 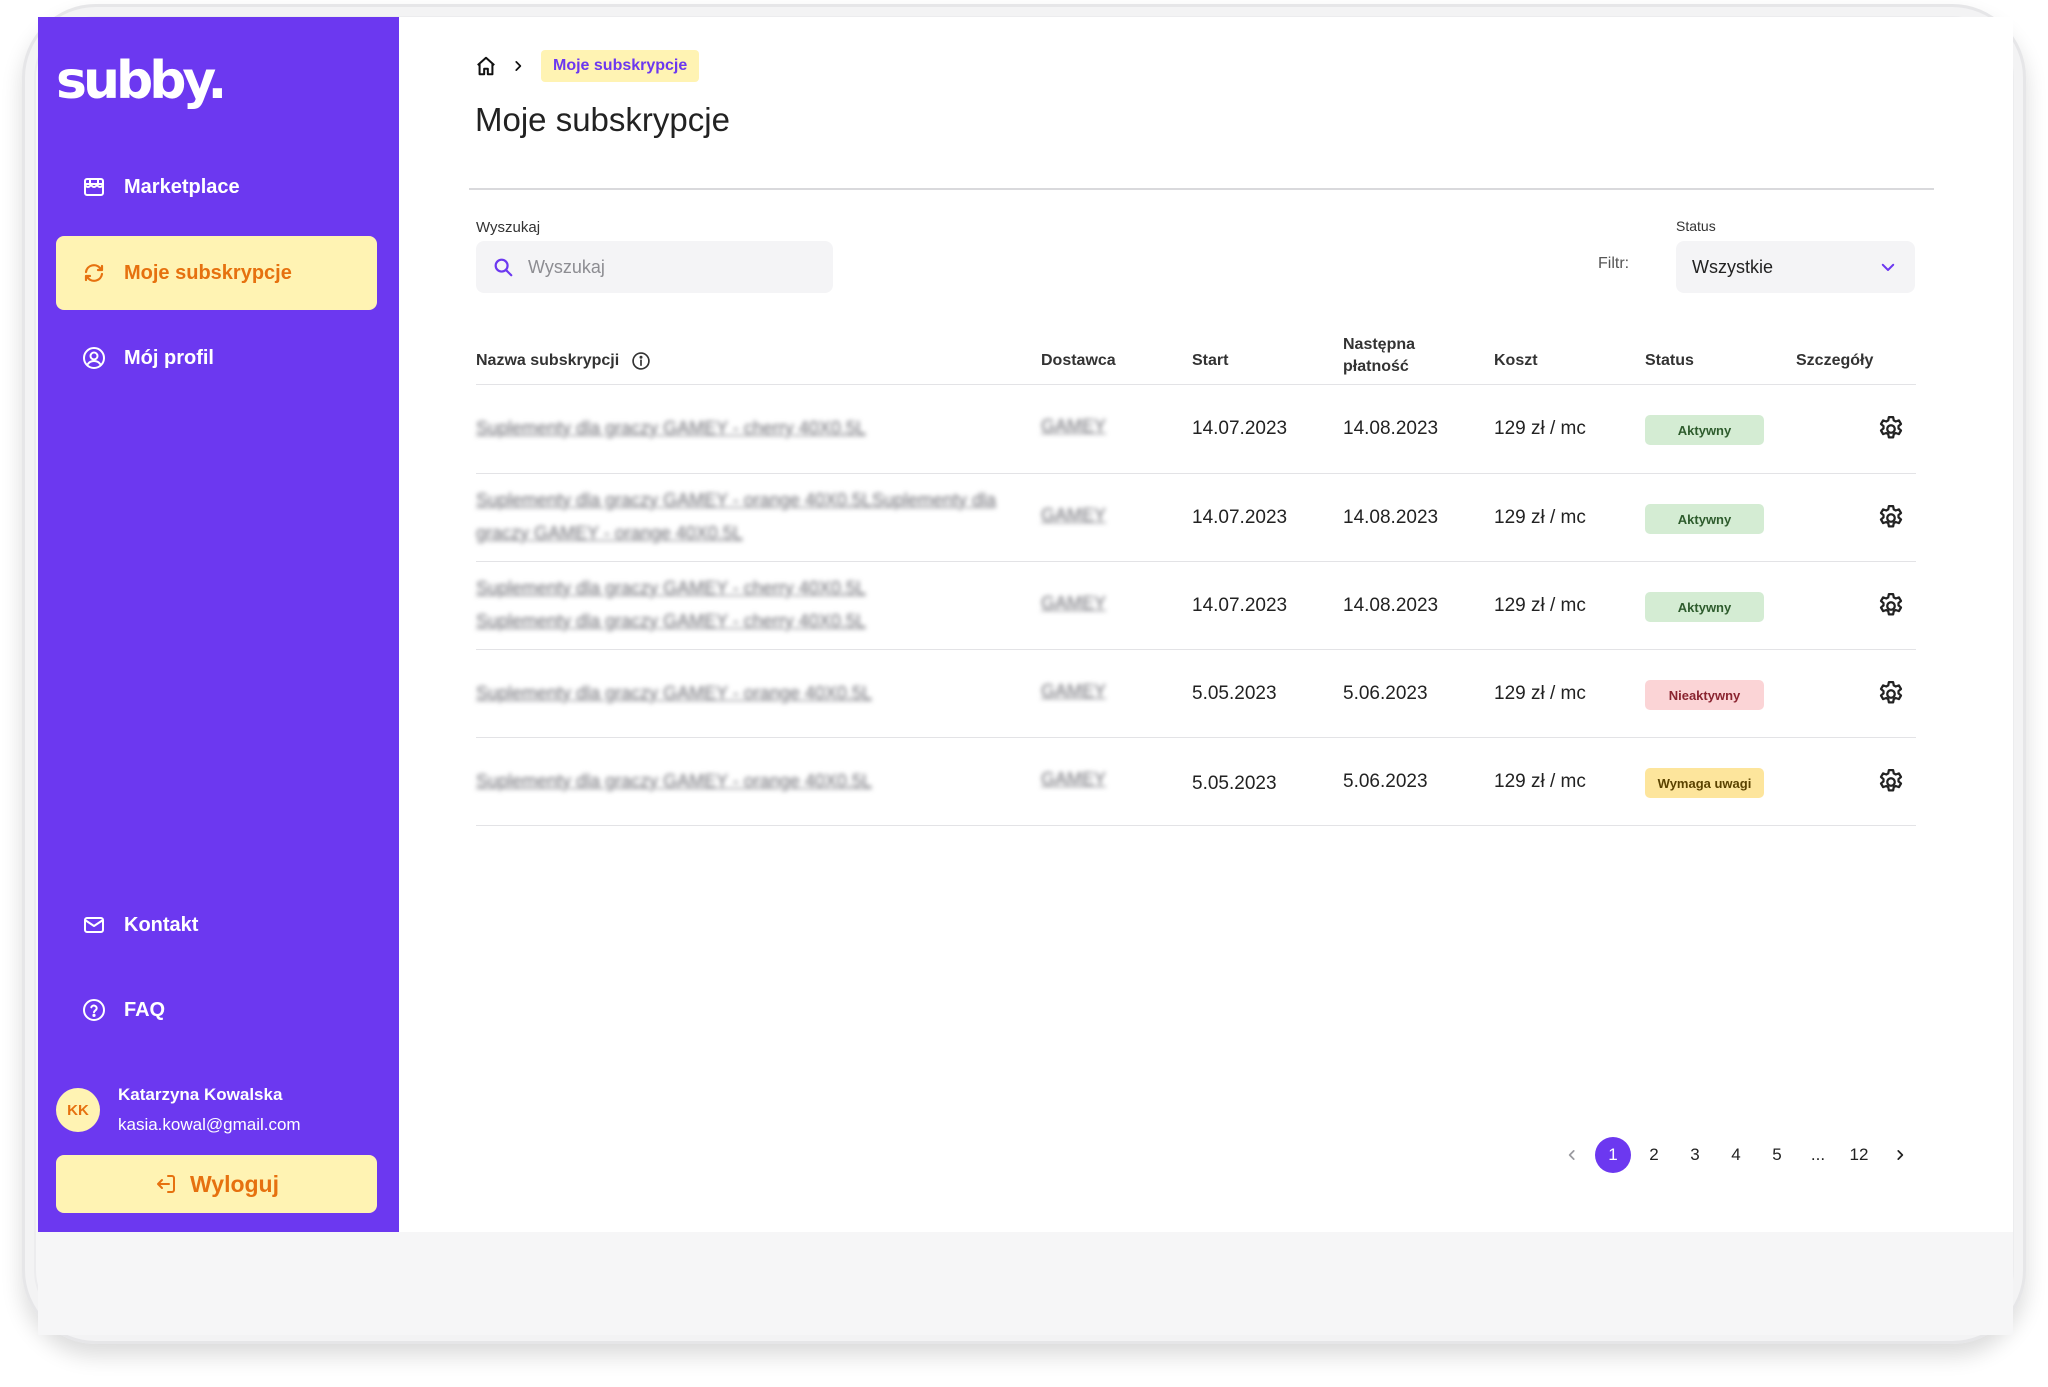 I want to click on search-field, so click(x=654, y=267).